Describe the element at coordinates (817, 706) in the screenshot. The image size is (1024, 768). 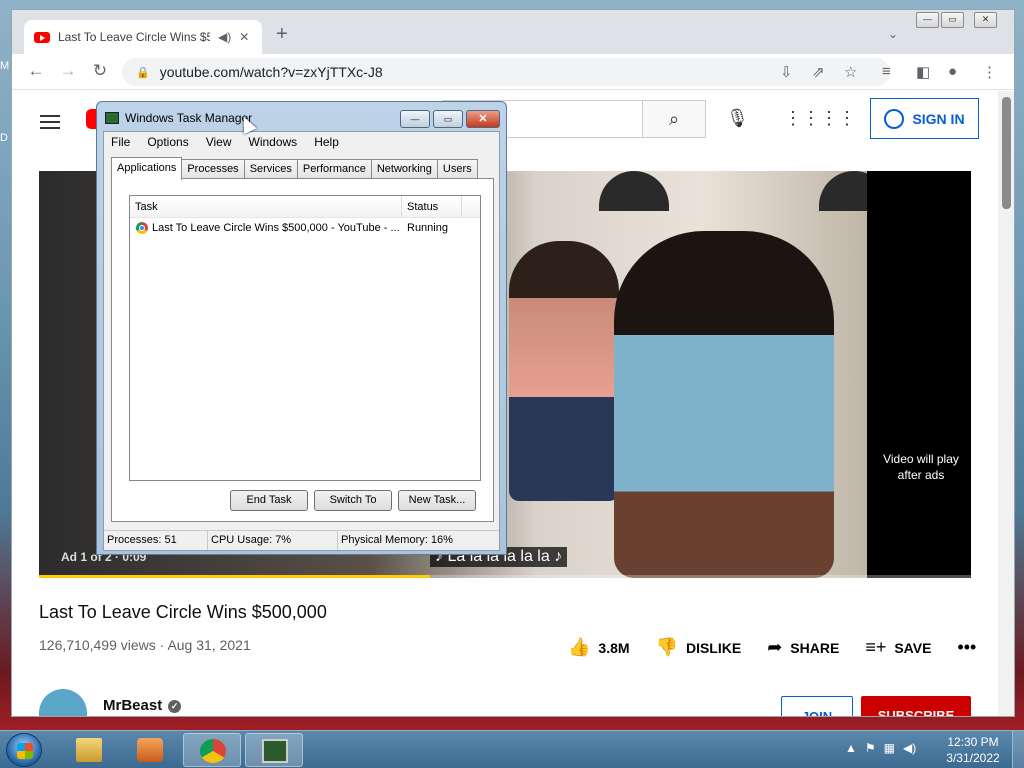
I see `join-button: JOIN` at that location.